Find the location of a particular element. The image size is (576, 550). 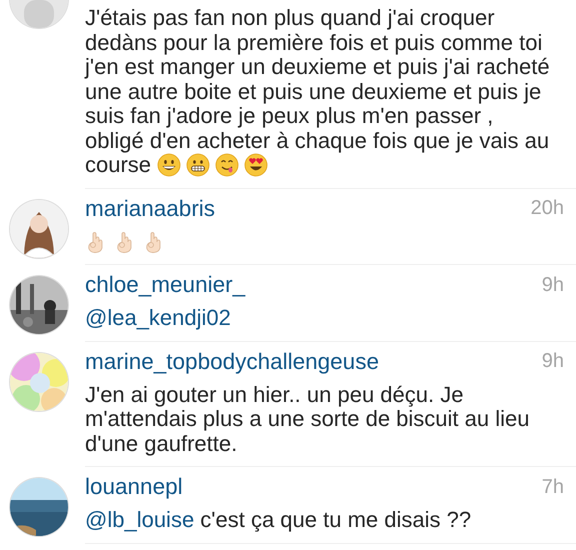

mention-link: @lb_louise is located at coordinates (139, 519).